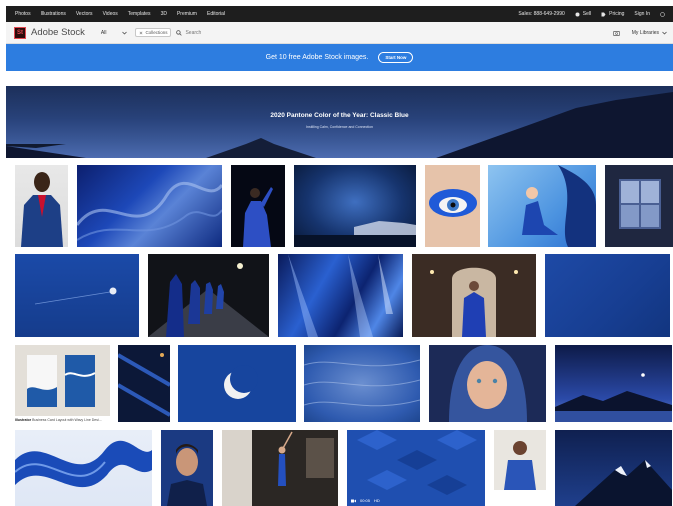  What do you see at coordinates (241, 382) in the screenshot?
I see `crescent-moon-image` at bounding box center [241, 382].